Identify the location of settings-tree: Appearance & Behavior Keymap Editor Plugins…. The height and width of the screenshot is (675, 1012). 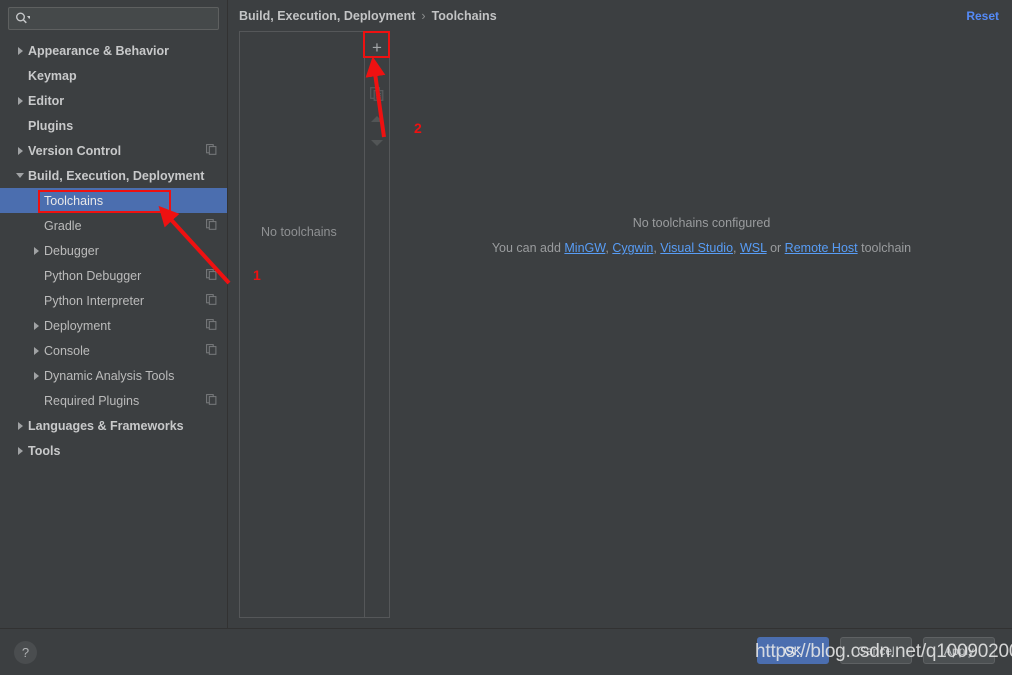
(113, 250).